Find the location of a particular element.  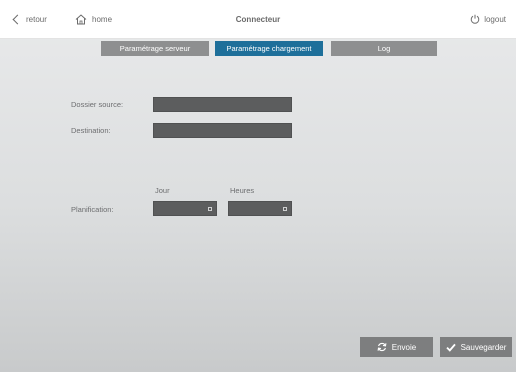

check-icon is located at coordinates (450, 347).